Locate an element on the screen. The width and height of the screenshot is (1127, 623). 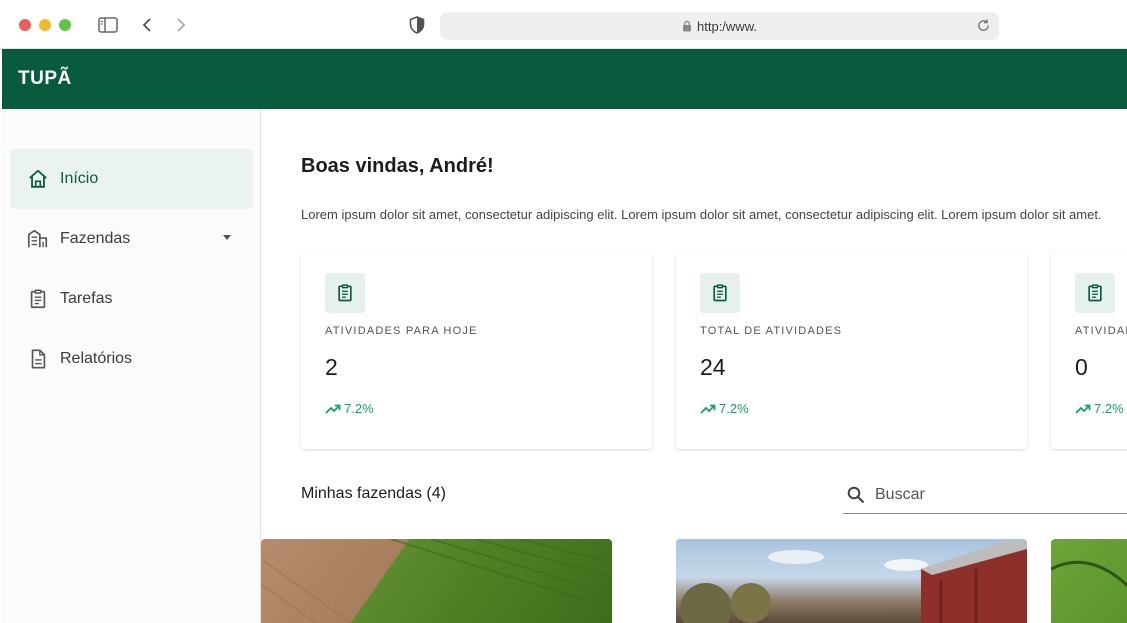
back-icon is located at coordinates (147, 25).